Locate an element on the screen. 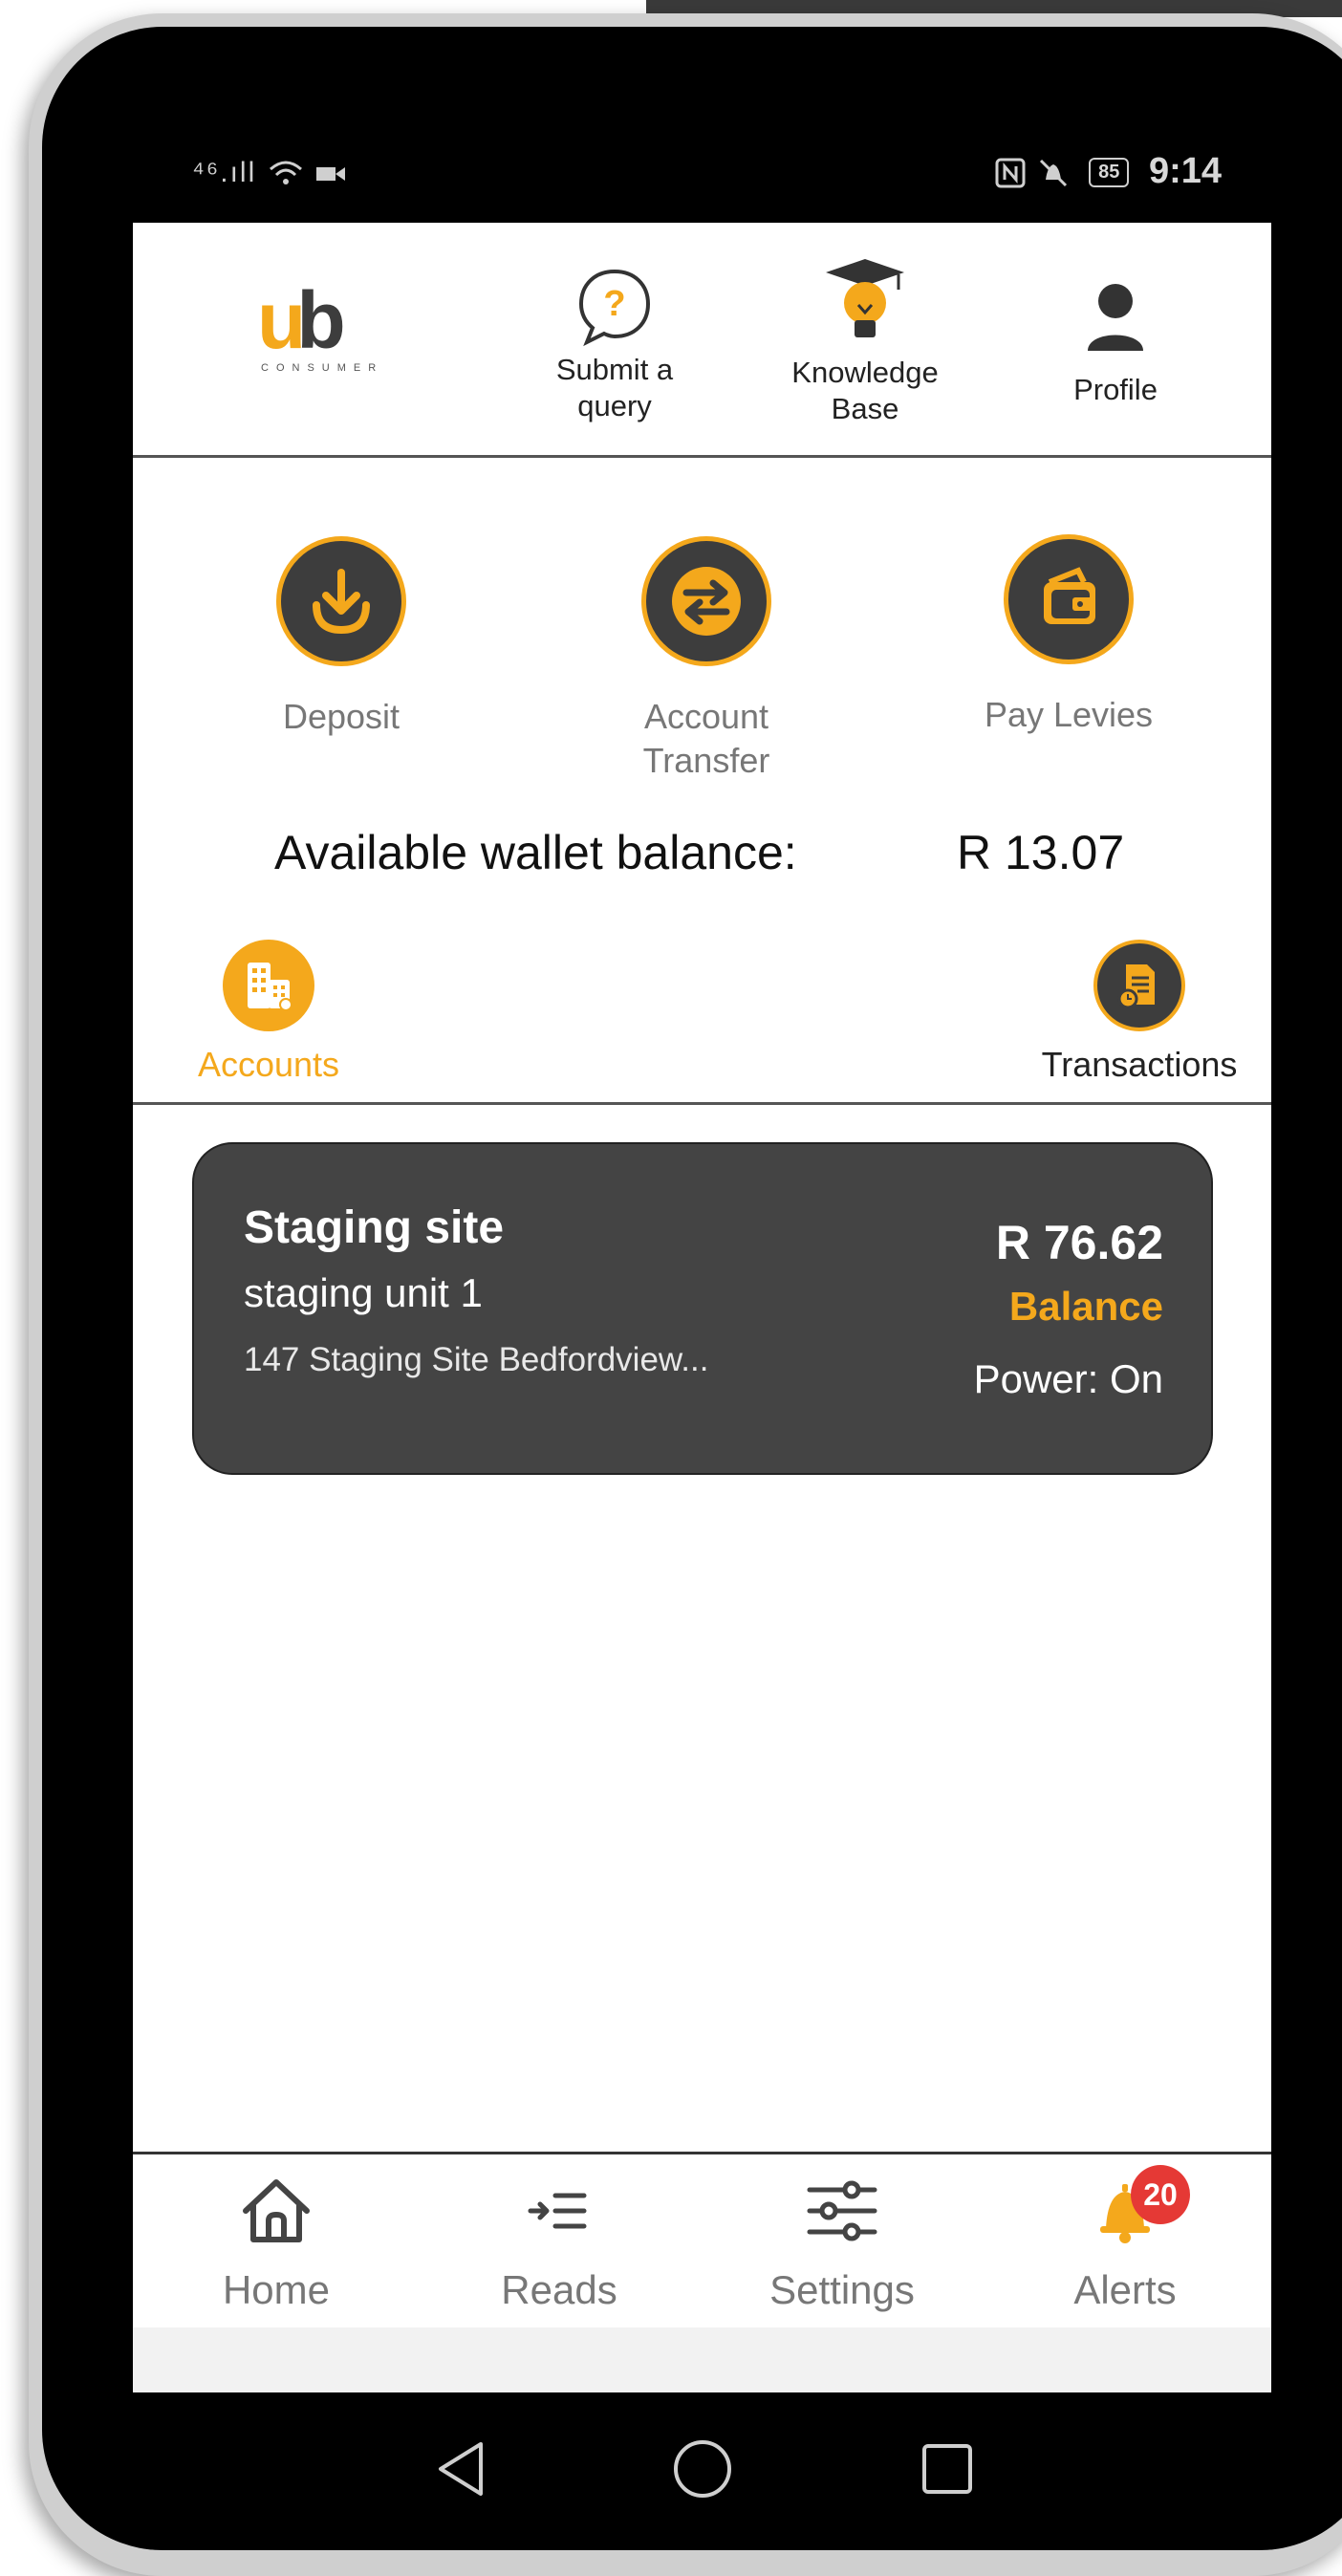  reads-list-icon is located at coordinates (557, 2211).